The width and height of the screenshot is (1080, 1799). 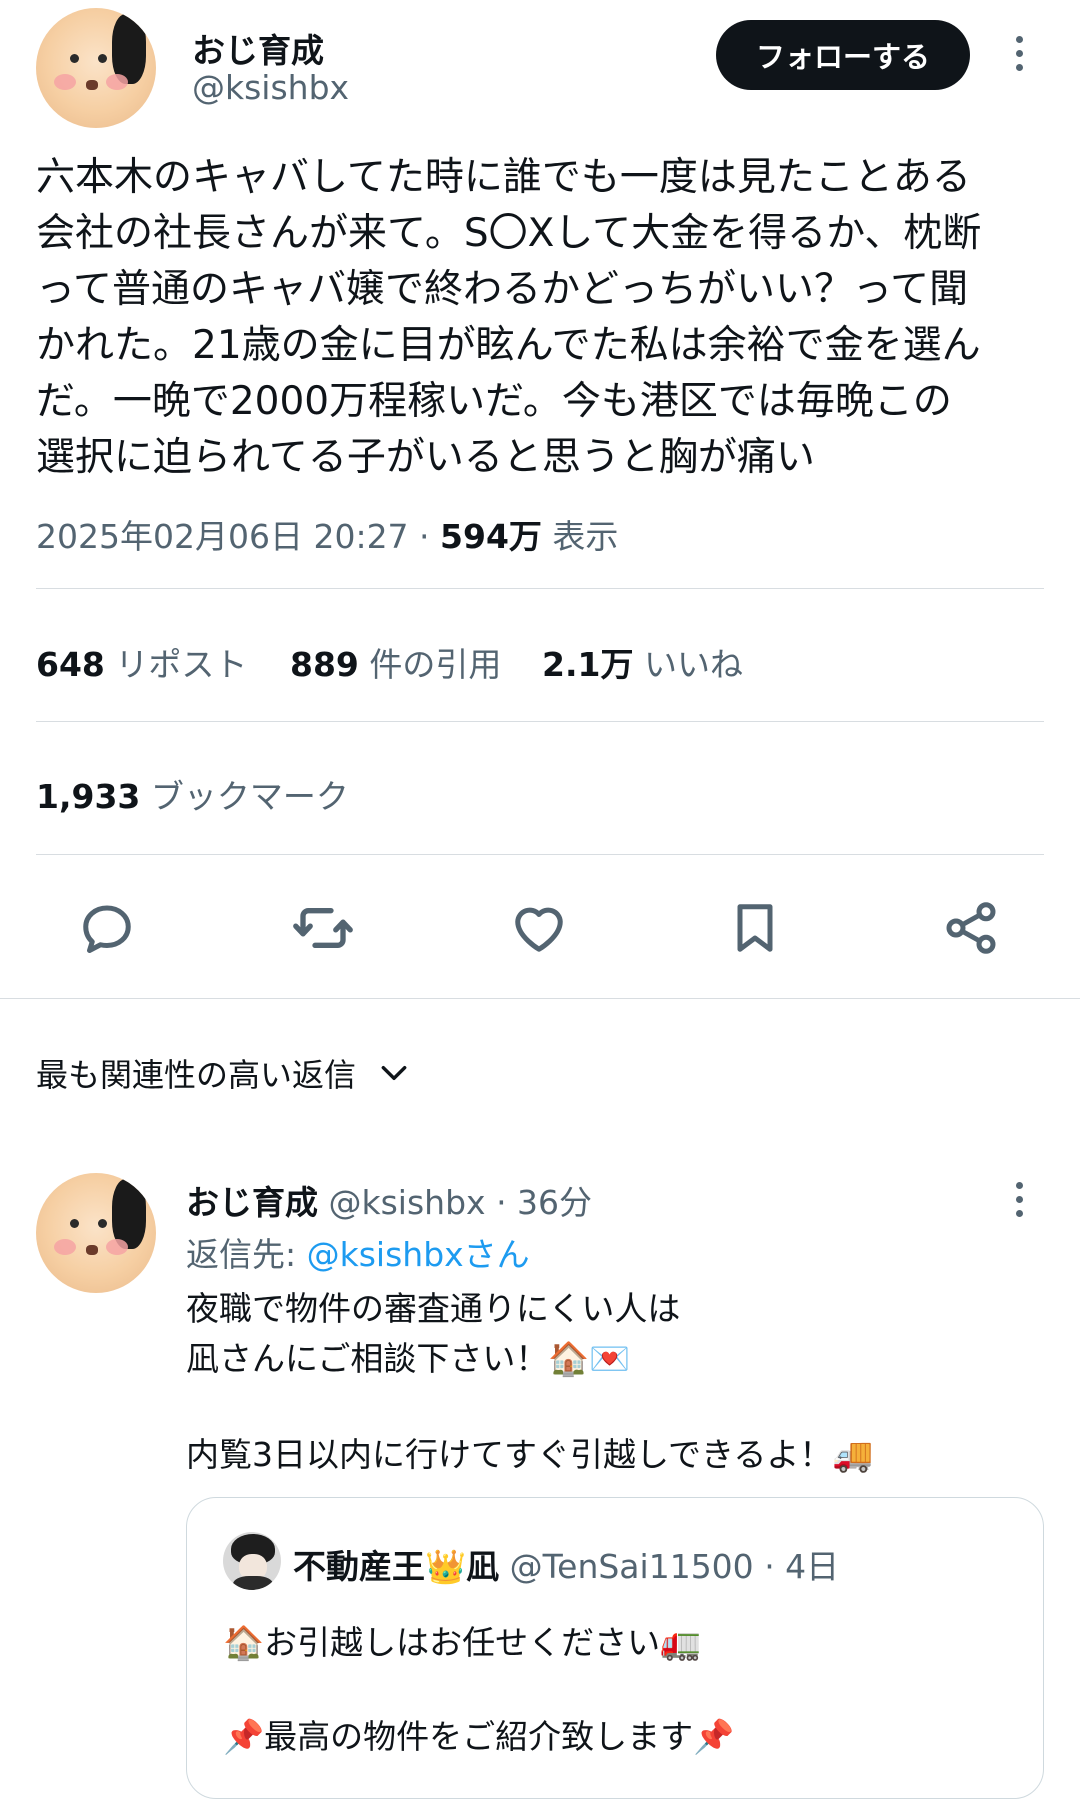 I want to click on reposts-stat: 648 リポスト, so click(x=141, y=662).